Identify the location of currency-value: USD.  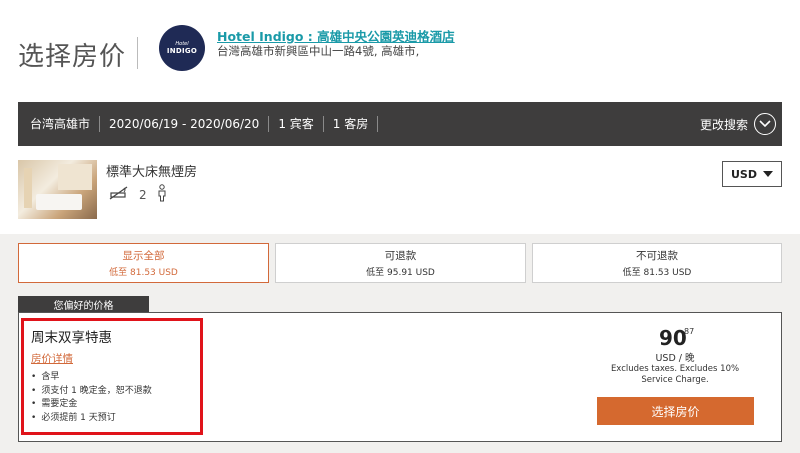
(744, 174).